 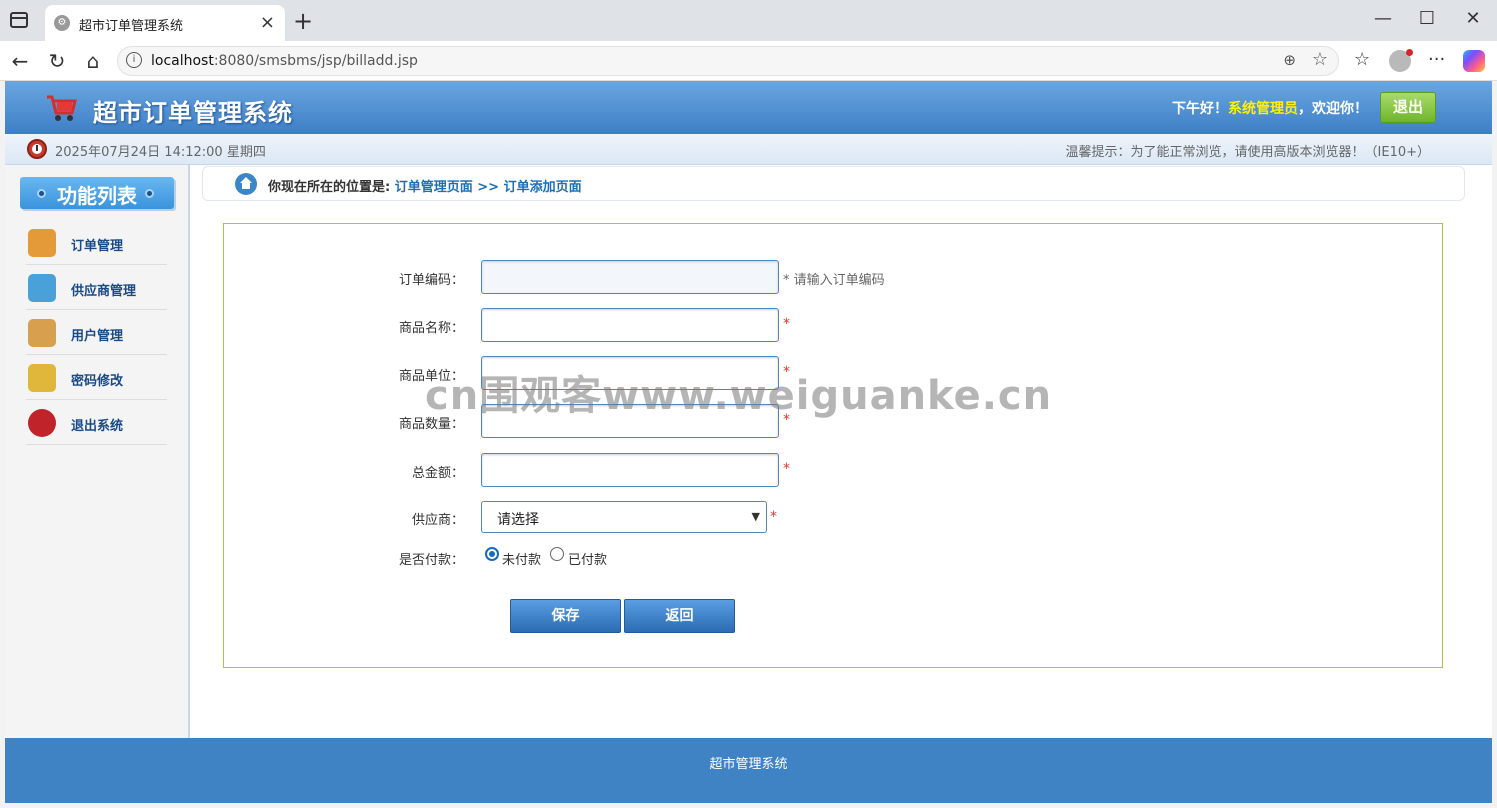 What do you see at coordinates (103, 289) in the screenshot?
I see `sidebar-item-label: 供应商管理` at bounding box center [103, 289].